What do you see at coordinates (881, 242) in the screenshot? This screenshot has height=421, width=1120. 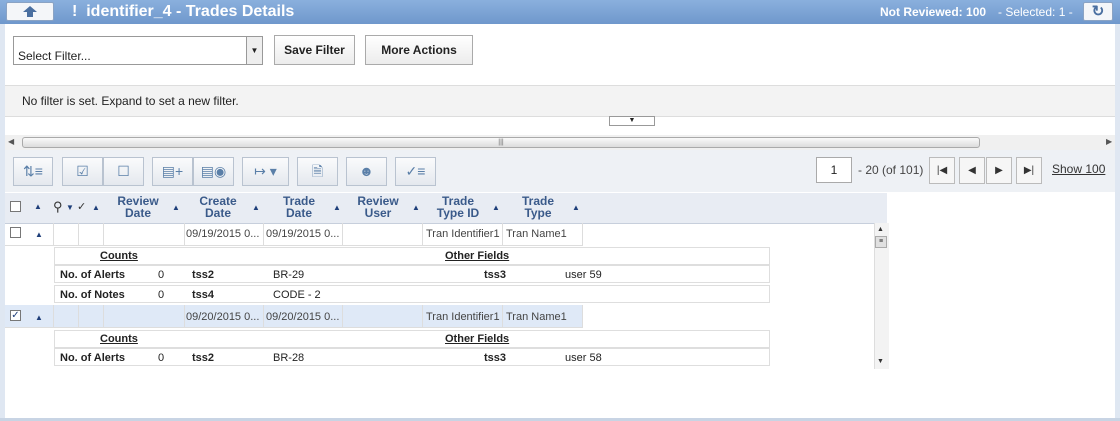 I see `scrollbar-thumb: ≡` at bounding box center [881, 242].